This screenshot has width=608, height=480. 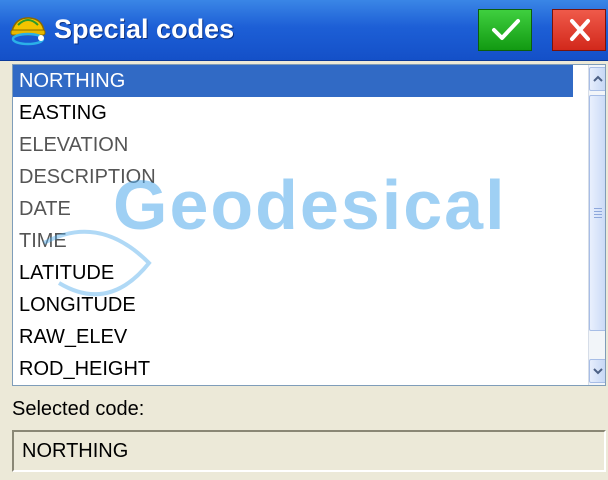 What do you see at coordinates (293, 241) in the screenshot?
I see `list-item: TIME` at bounding box center [293, 241].